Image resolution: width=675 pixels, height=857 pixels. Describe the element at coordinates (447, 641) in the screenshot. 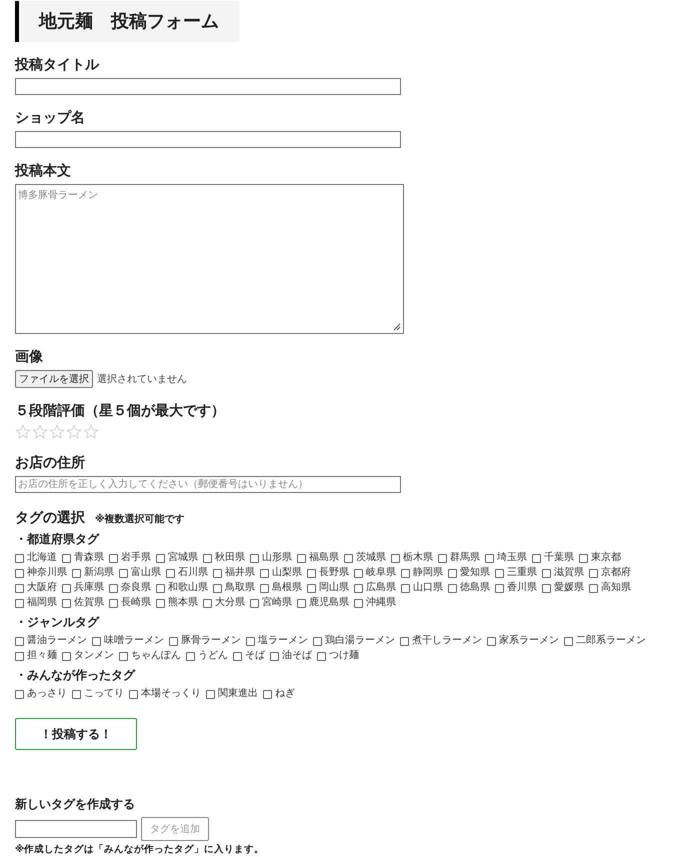

I see `tag-label: 煮干しラーメン` at that location.